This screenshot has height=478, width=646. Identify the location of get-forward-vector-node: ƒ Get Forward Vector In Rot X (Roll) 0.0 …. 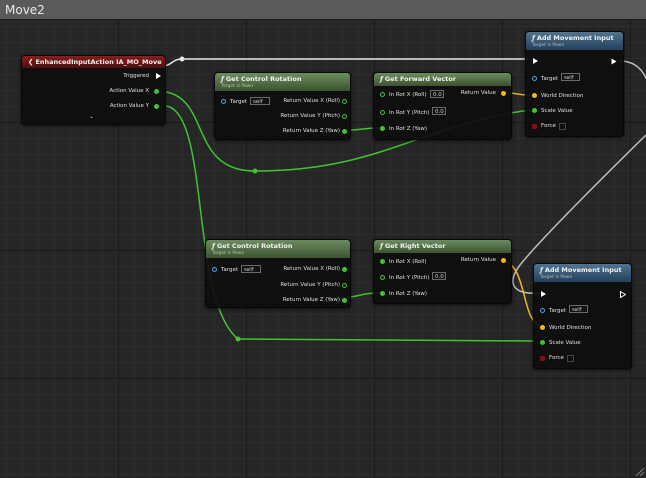
(442, 106).